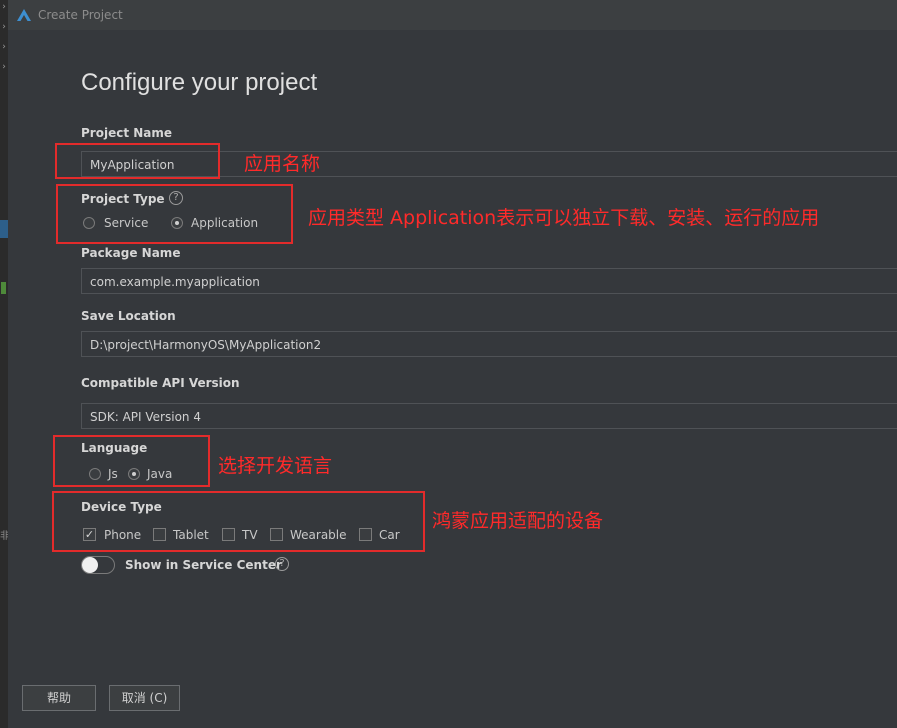 The image size is (897, 728). I want to click on package-name-label: Package Name, so click(131, 253).